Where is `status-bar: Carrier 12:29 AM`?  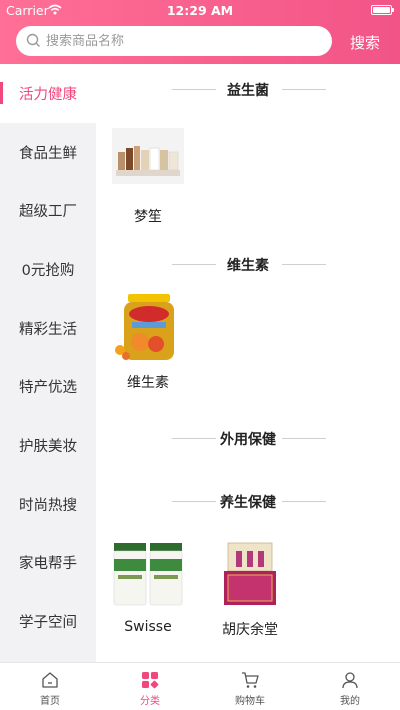 status-bar: Carrier 12:29 AM is located at coordinates (200, 10).